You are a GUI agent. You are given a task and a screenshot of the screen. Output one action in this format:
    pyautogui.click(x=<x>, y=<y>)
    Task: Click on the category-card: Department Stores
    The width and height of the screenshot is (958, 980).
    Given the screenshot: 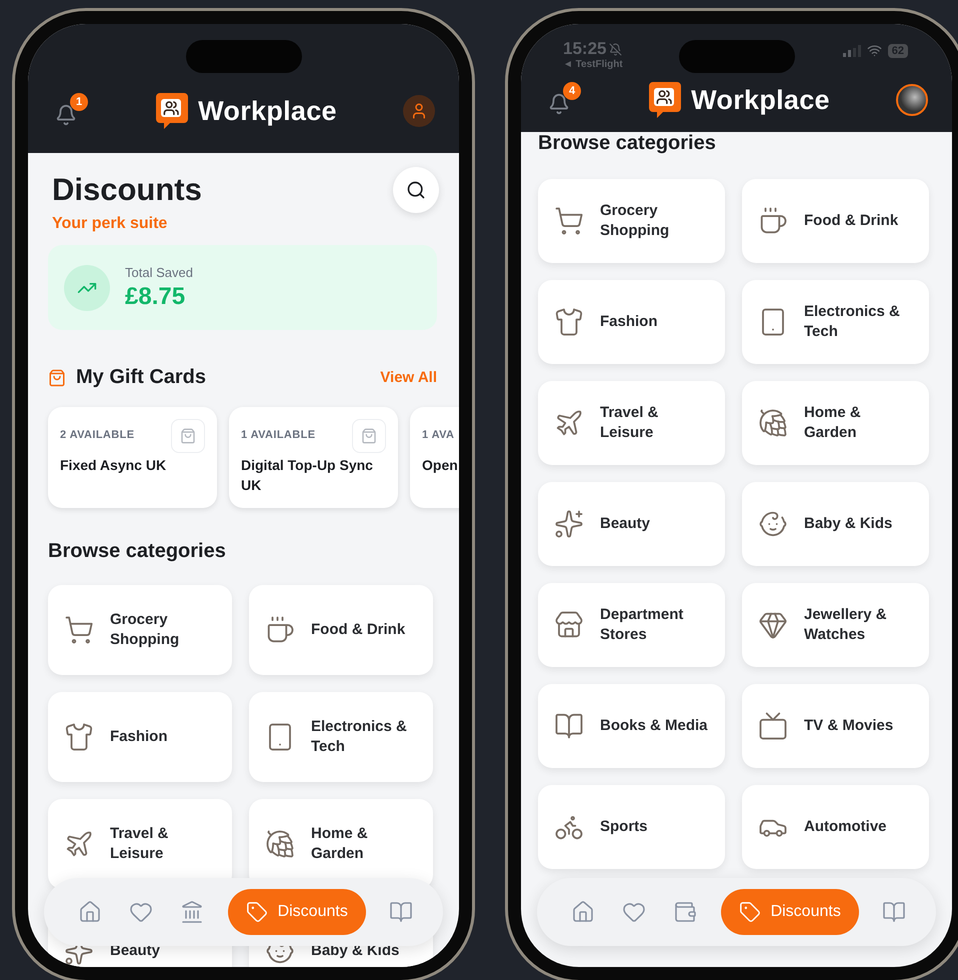 What is the action you would take?
    pyautogui.click(x=631, y=625)
    